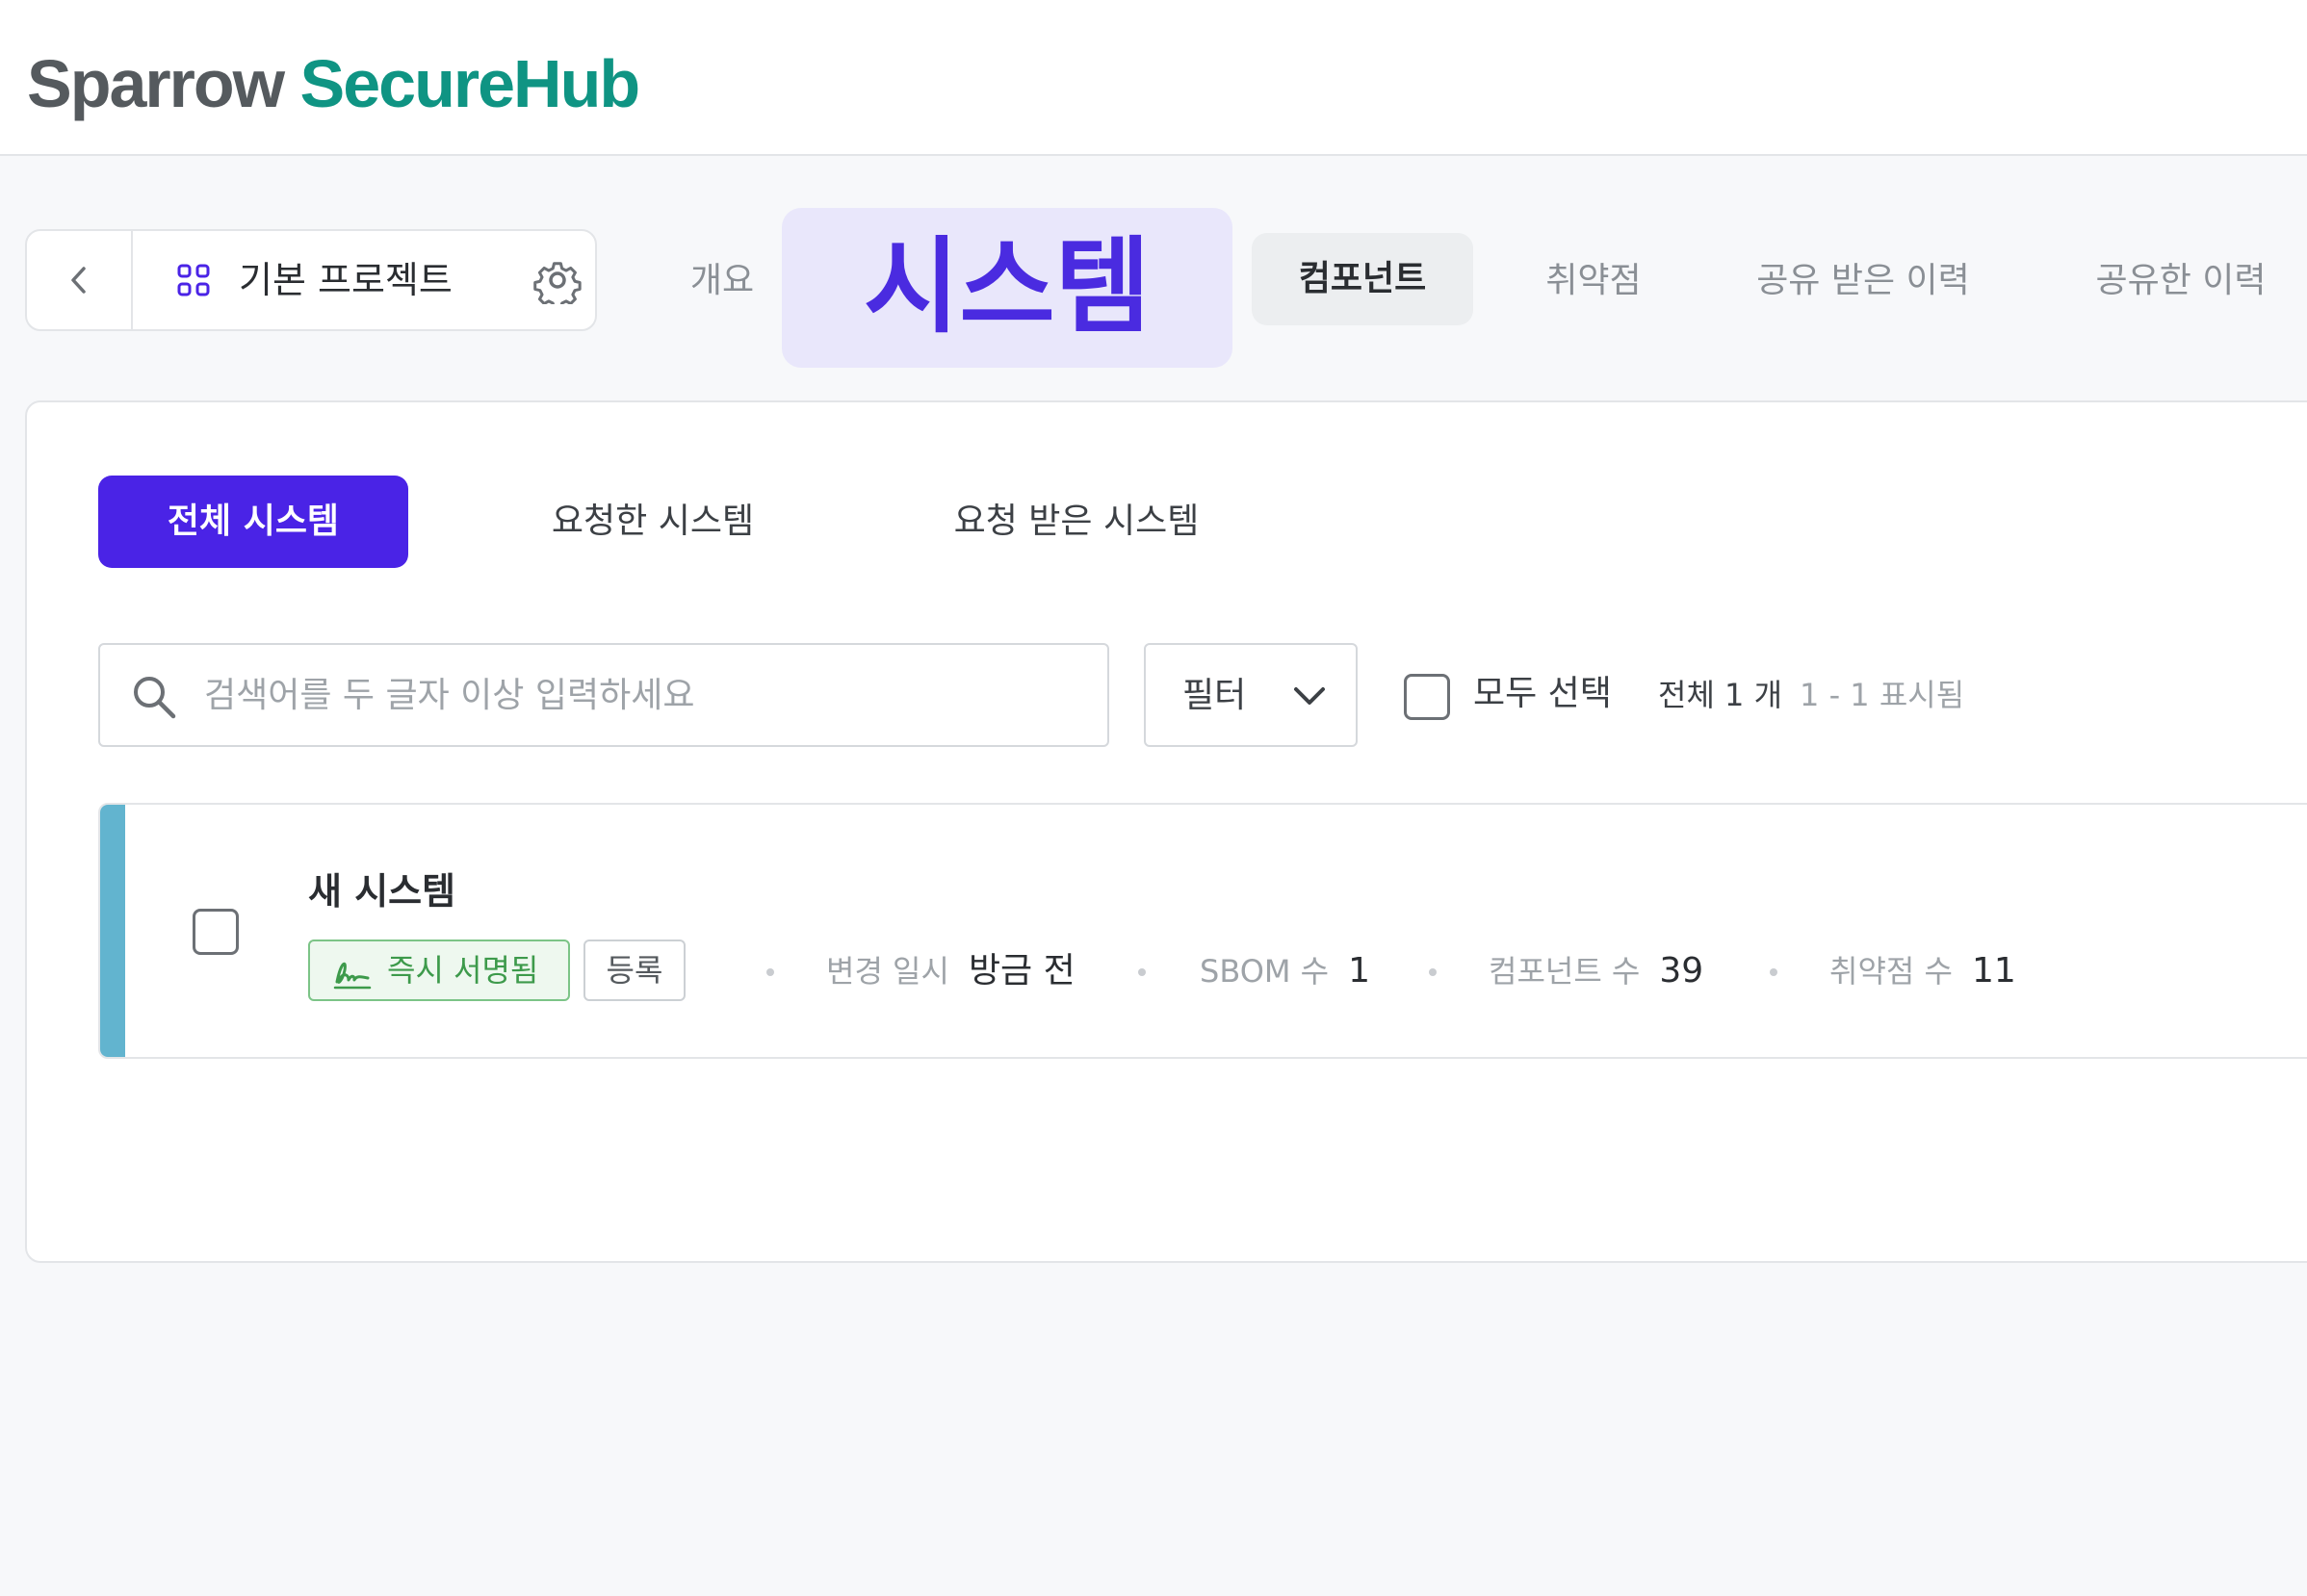  I want to click on project-name: 기본 프로젝트, so click(346, 280).